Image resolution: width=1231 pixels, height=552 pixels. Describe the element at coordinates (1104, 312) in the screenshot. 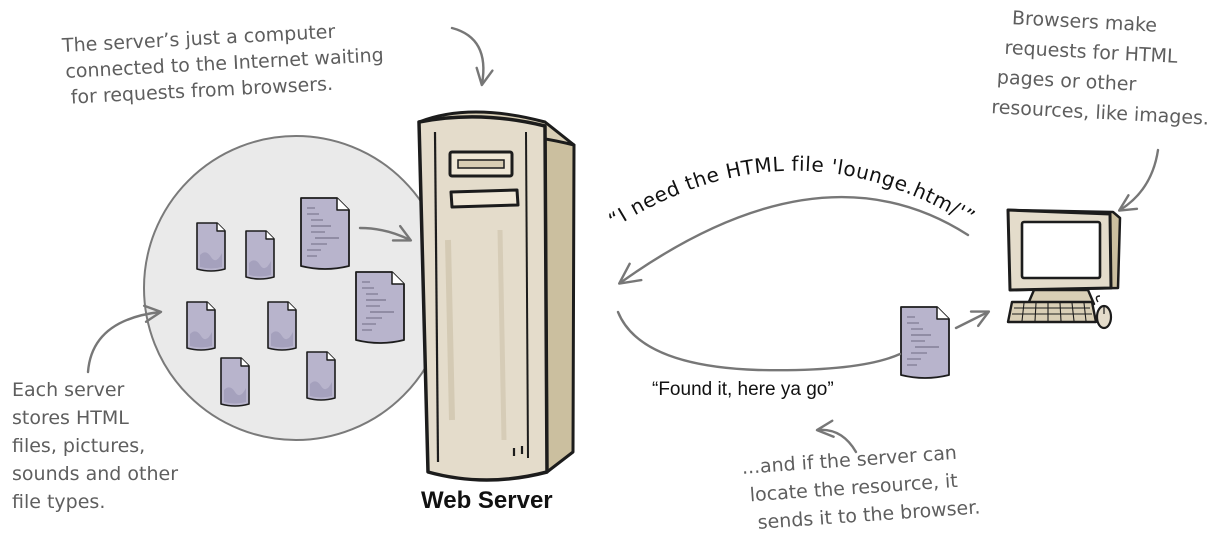

I see `mouse-icon` at that location.